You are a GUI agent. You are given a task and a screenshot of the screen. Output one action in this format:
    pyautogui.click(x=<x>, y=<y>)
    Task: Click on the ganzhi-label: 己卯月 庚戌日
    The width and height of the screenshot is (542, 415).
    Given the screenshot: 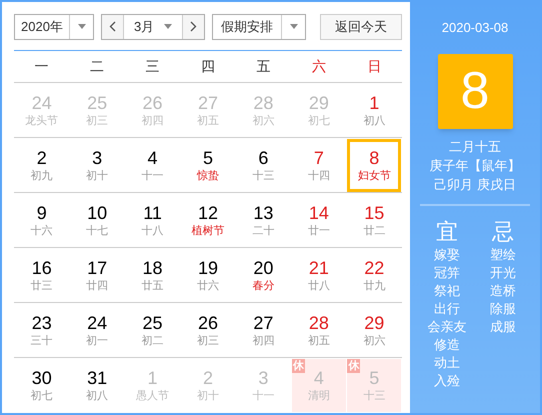 What is the action you would take?
    pyautogui.click(x=475, y=185)
    